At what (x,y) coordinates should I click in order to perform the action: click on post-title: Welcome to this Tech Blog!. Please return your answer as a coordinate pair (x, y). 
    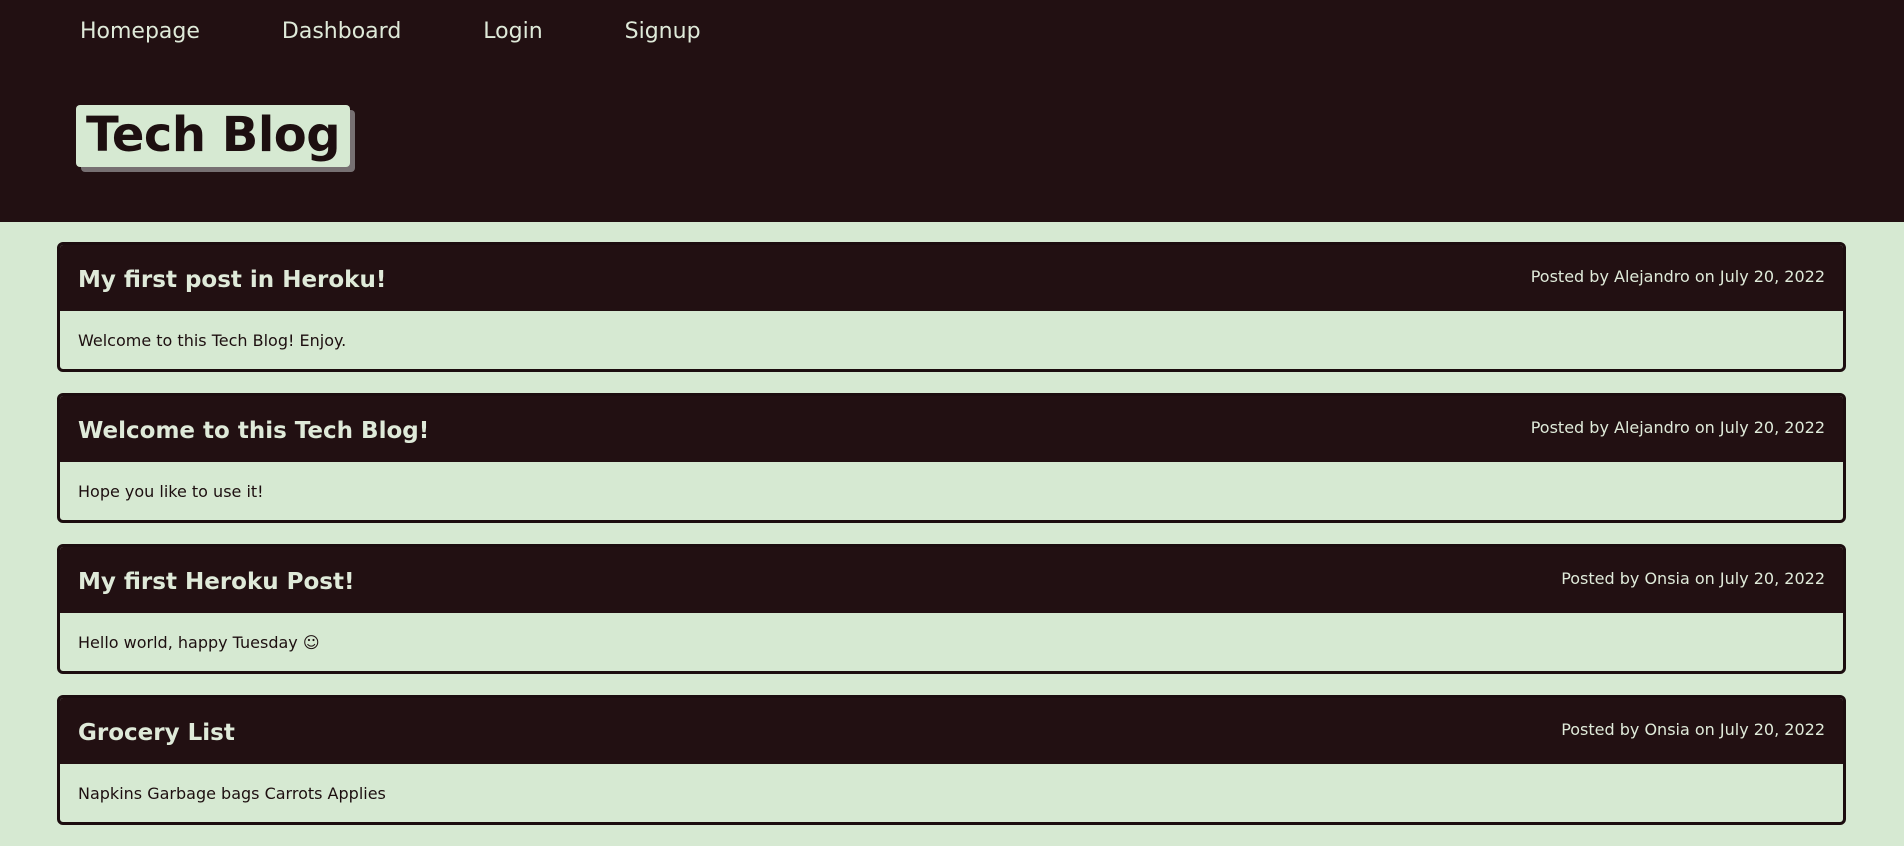
    Looking at the image, I should click on (253, 429).